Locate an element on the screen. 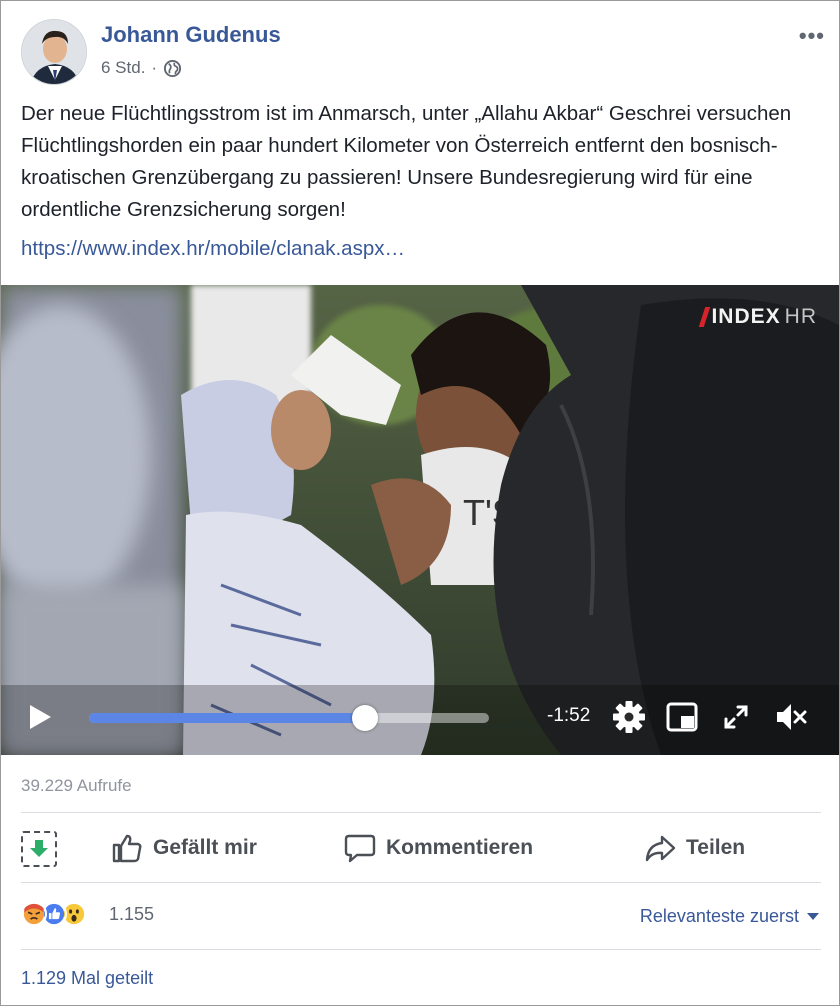 Image resolution: width=840 pixels, height=1006 pixels. like-button: Gefällt mir is located at coordinates (184, 848).